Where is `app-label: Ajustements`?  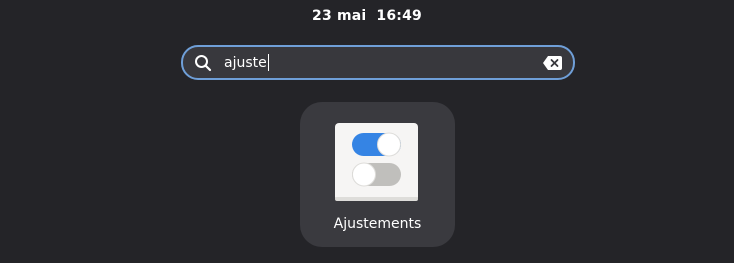
app-label: Ajustements is located at coordinates (377, 224).